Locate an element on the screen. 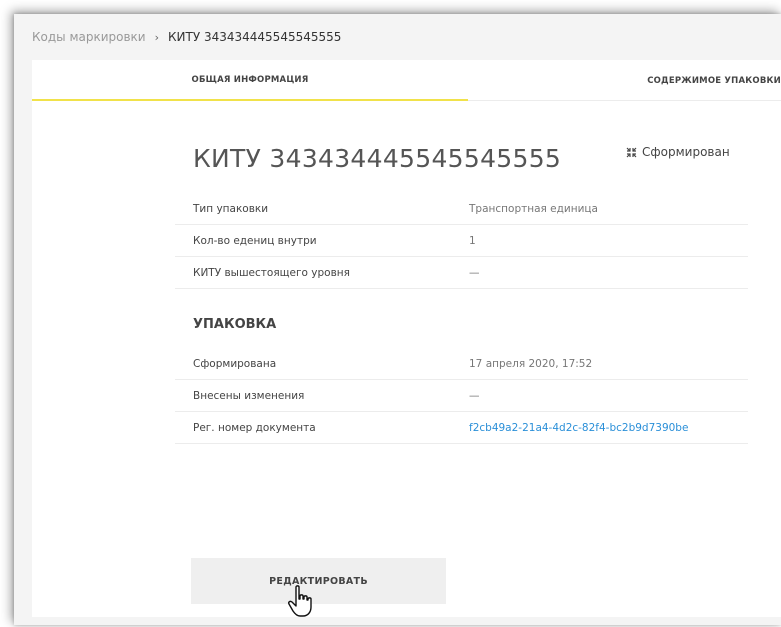  info-row-label: КИТУ вышестоящего уровня is located at coordinates (271, 272).